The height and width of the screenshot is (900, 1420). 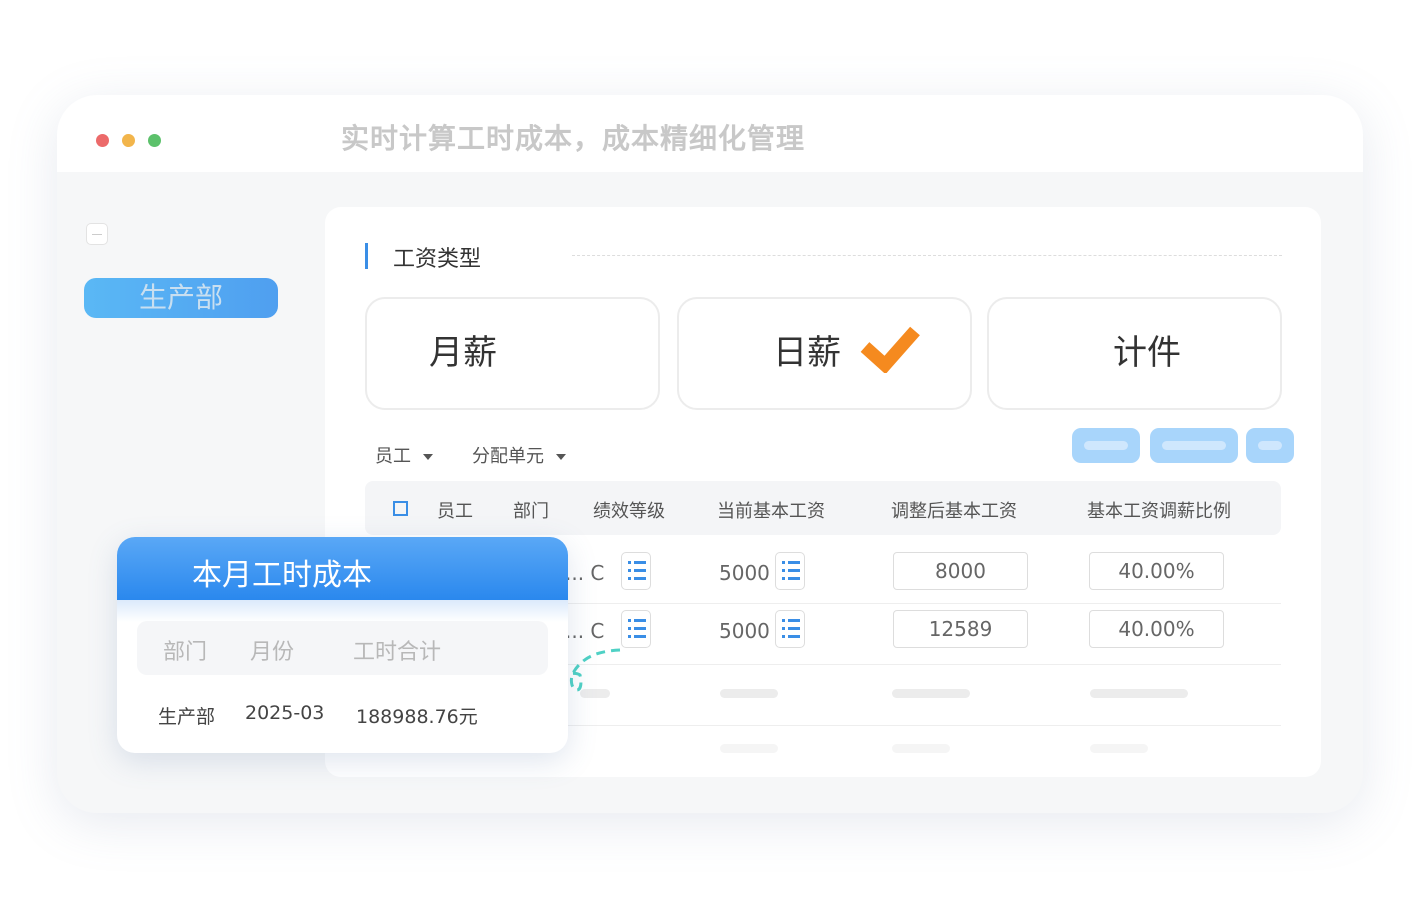 What do you see at coordinates (1159, 511) in the screenshot?
I see `column-header: 基本工资调薪比例` at bounding box center [1159, 511].